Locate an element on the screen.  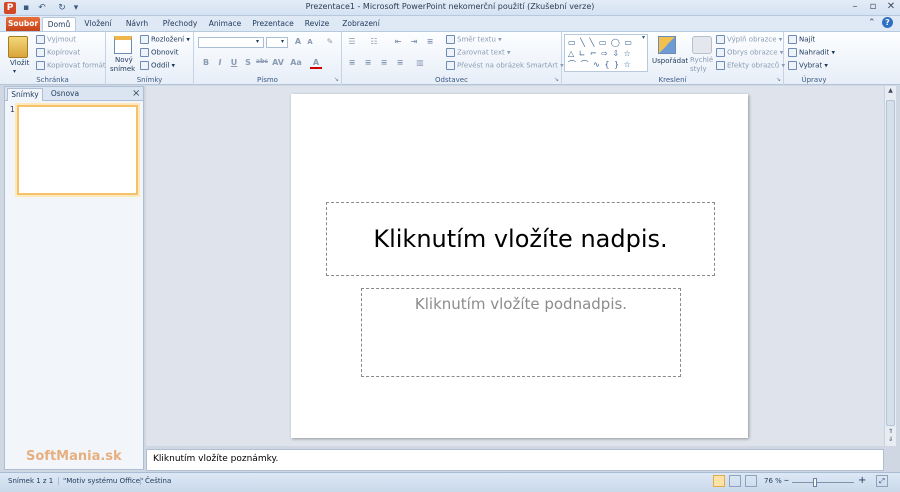
subtitle-placeholder: Kliknutím vložíte podnadpis. is located at coordinates (521, 332).